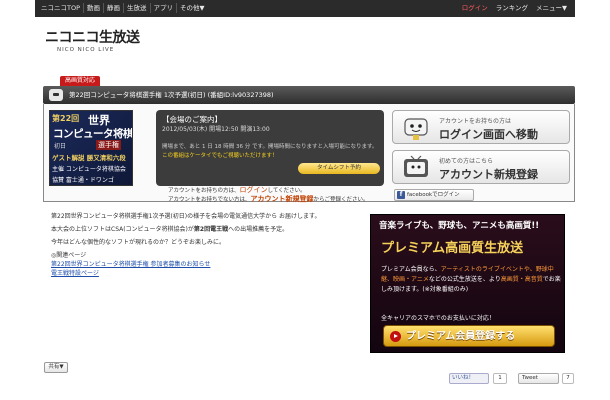 The width and height of the screenshot is (610, 400). I want to click on premium-register-button: プレミアム会員登録する, so click(469, 336).